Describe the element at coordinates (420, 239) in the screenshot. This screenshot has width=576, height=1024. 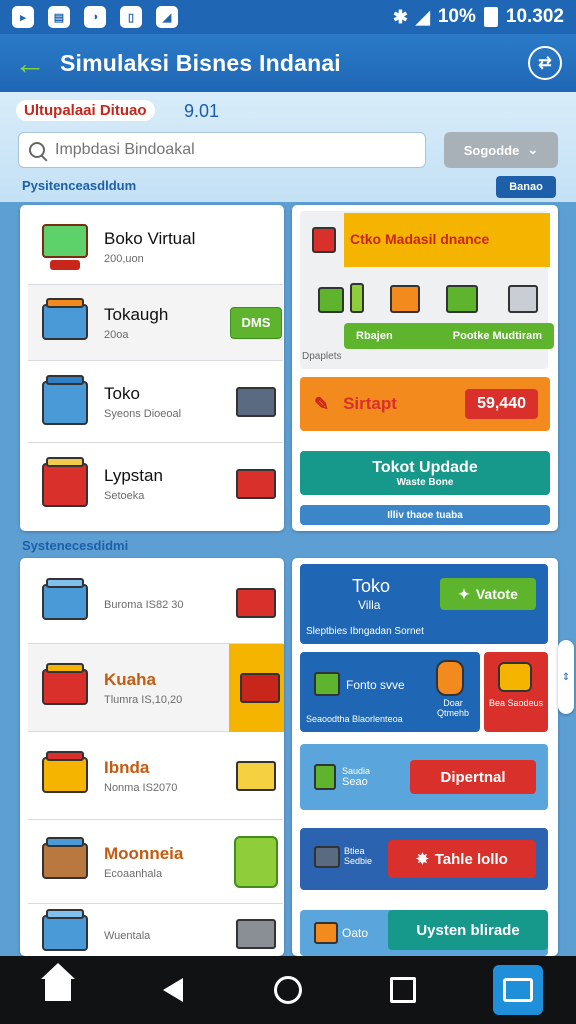
I see `banner-title: Ctko Madasil dnance` at that location.